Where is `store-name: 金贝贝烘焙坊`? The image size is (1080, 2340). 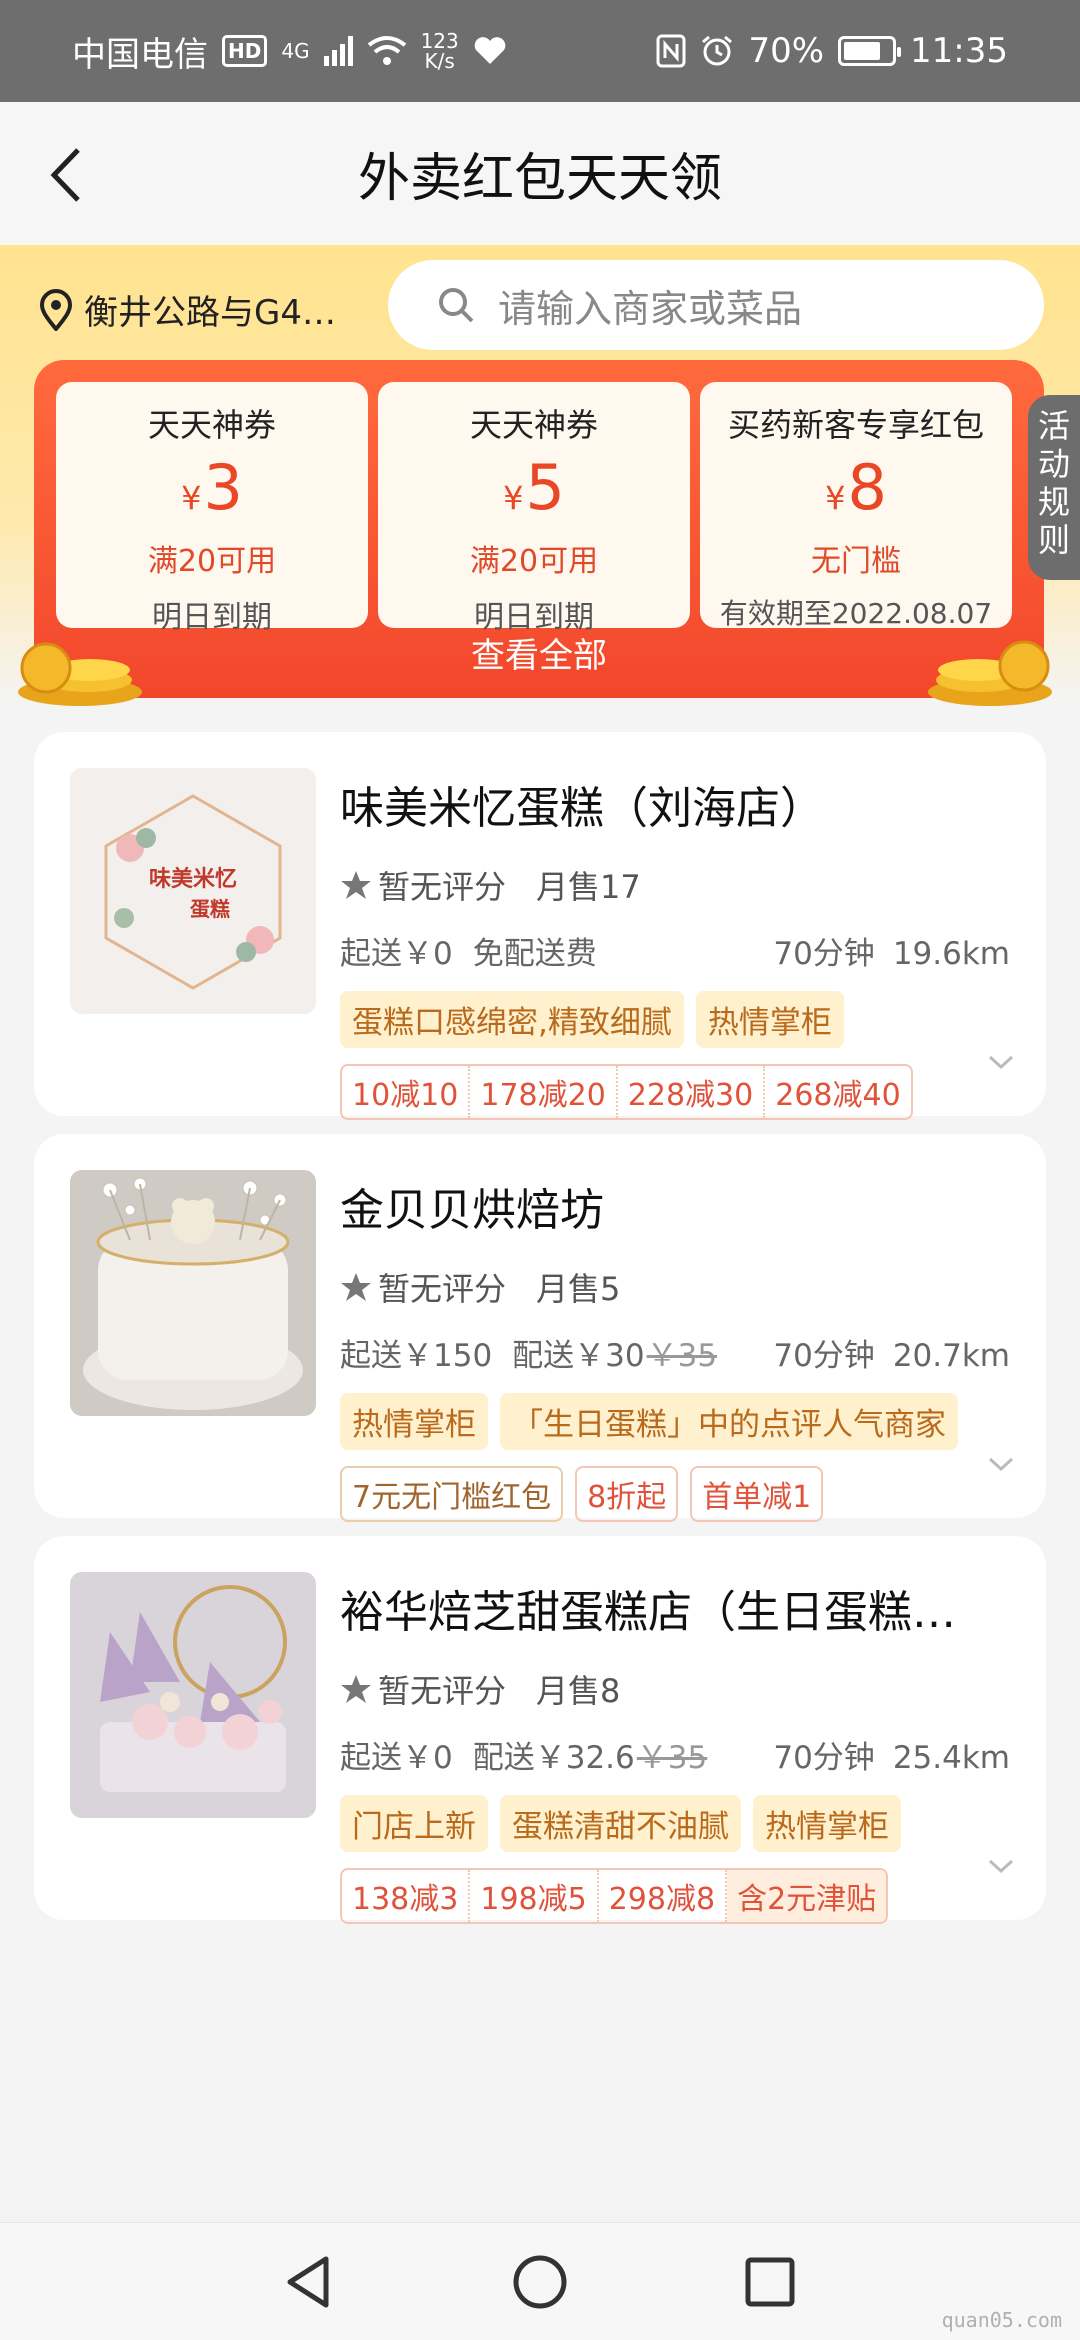 store-name: 金贝贝烘焙坊 is located at coordinates (472, 1210).